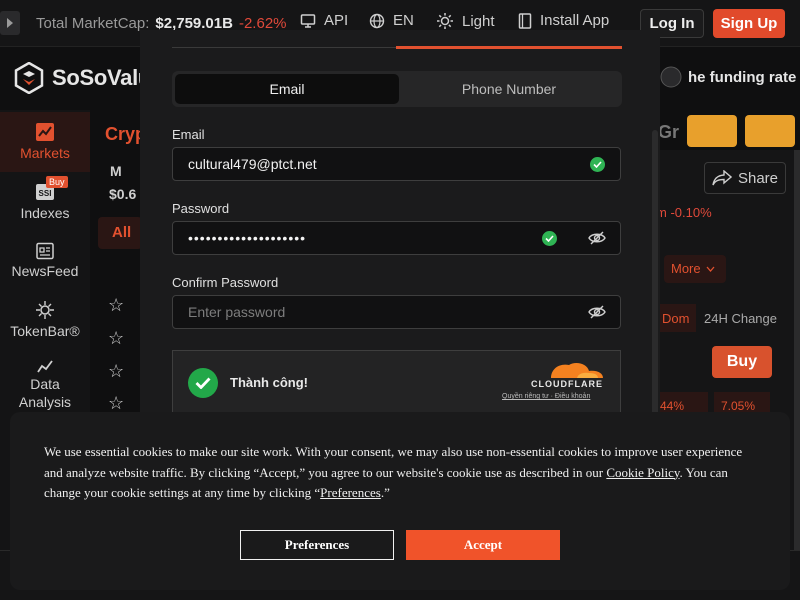 This screenshot has width=800, height=600. I want to click on sidebar-item-label: Data, so click(45, 384).